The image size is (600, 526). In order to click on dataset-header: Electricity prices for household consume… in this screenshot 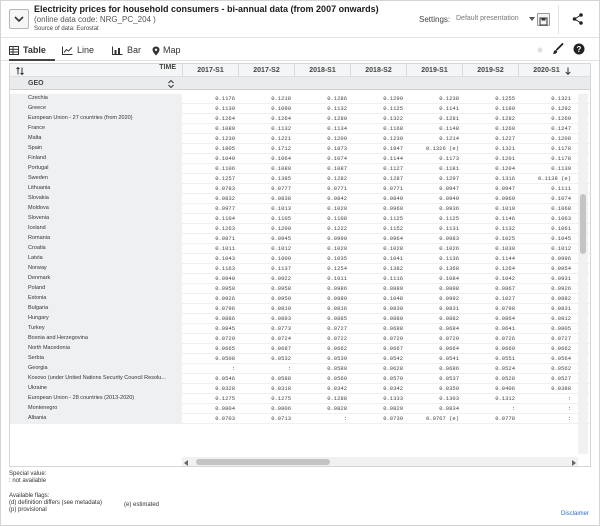, I will do `click(300, 19)`.